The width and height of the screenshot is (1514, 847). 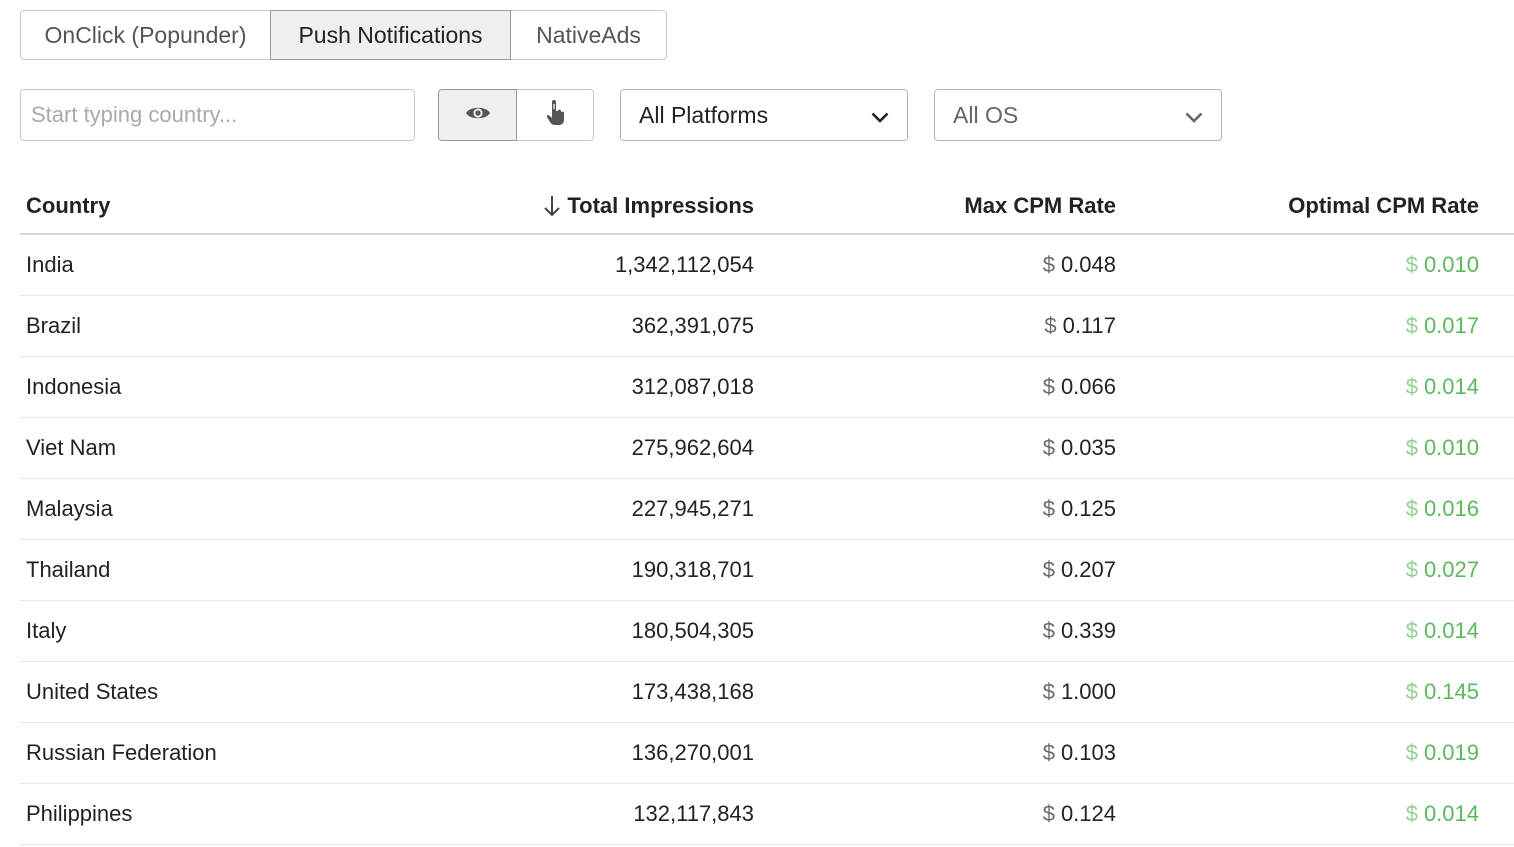 I want to click on impressions-cell: 173,438,168, so click(x=692, y=691).